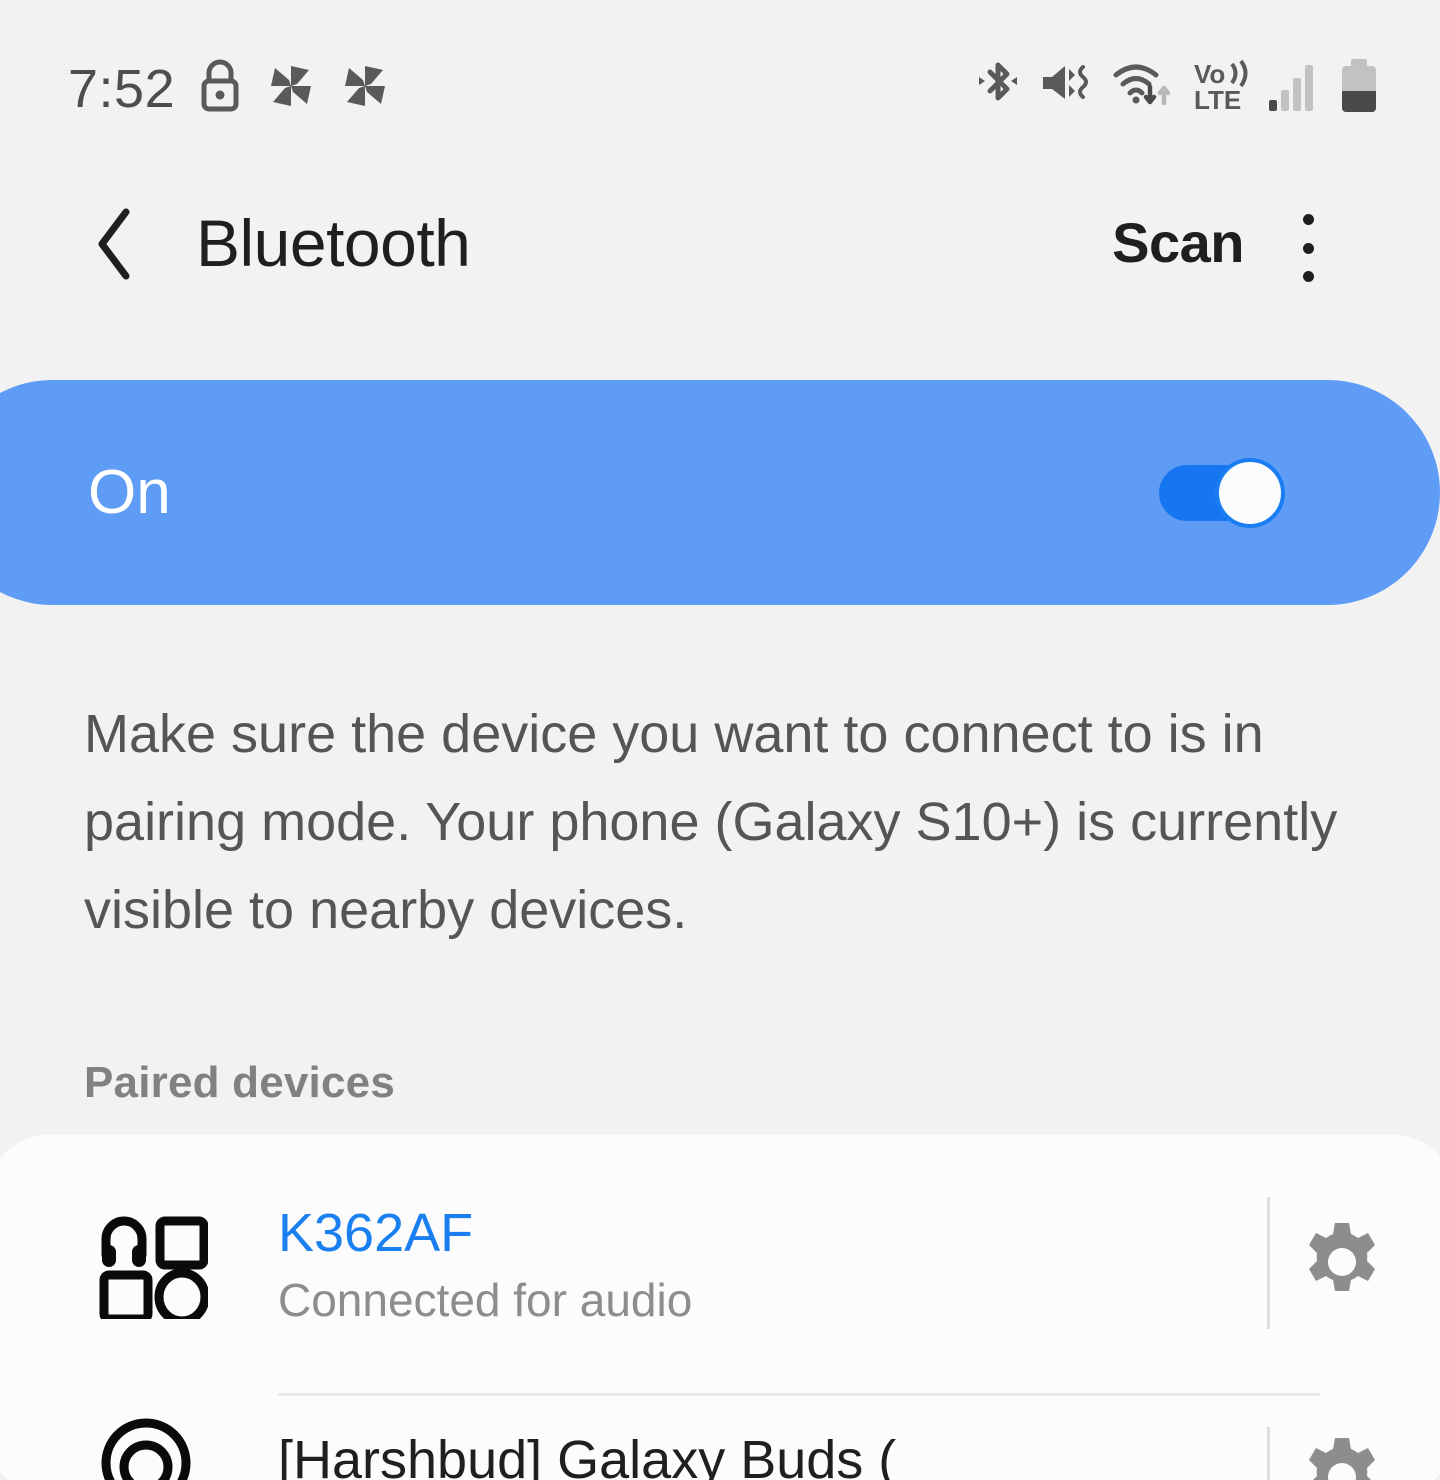 The height and width of the screenshot is (1480, 1440). What do you see at coordinates (129, 492) in the screenshot?
I see `toggle-state-label: On` at bounding box center [129, 492].